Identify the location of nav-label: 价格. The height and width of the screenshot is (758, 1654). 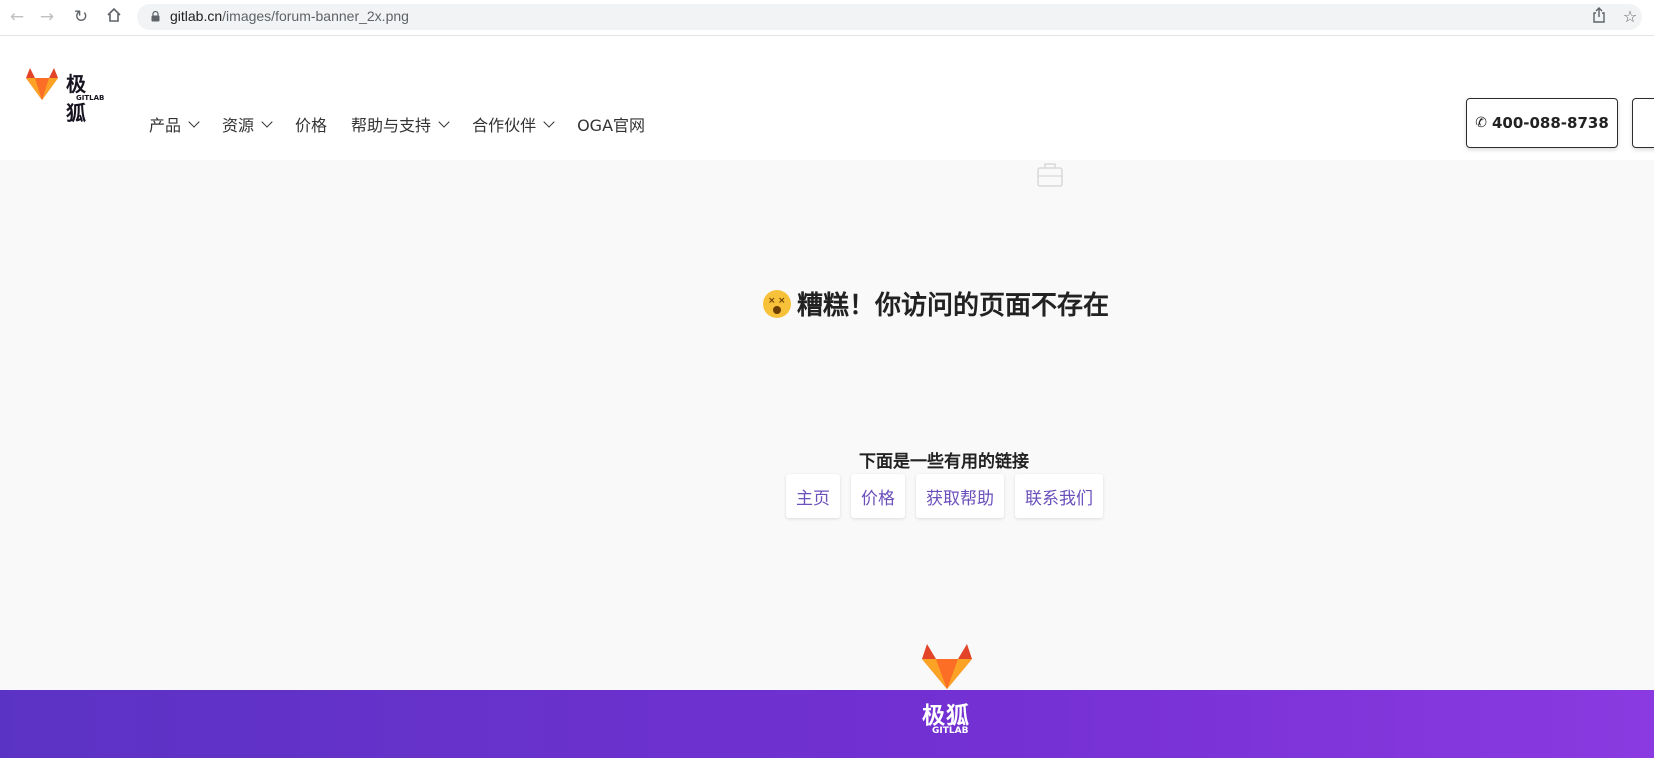
(311, 125).